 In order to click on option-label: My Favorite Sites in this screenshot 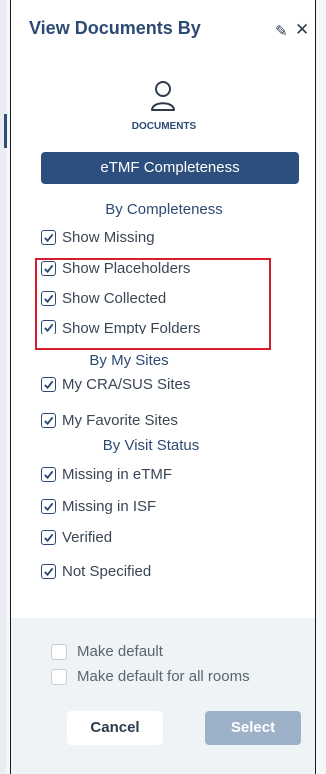, I will do `click(120, 420)`.